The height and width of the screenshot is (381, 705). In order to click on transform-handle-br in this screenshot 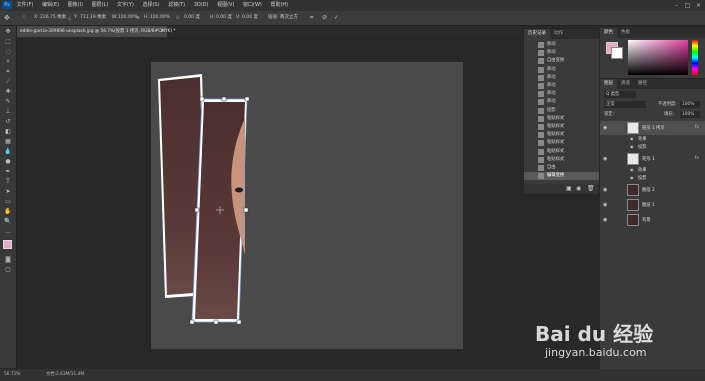, I will do `click(239, 322)`.